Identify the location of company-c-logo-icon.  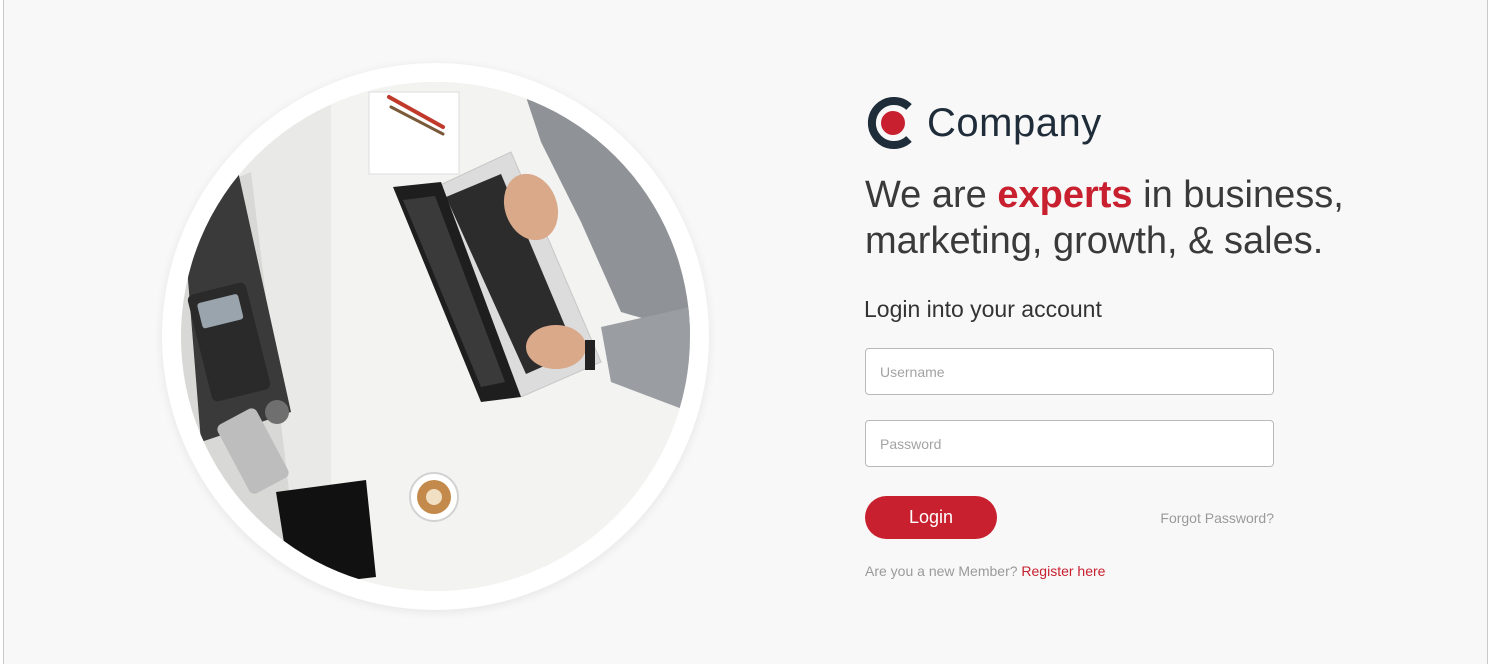
(889, 123).